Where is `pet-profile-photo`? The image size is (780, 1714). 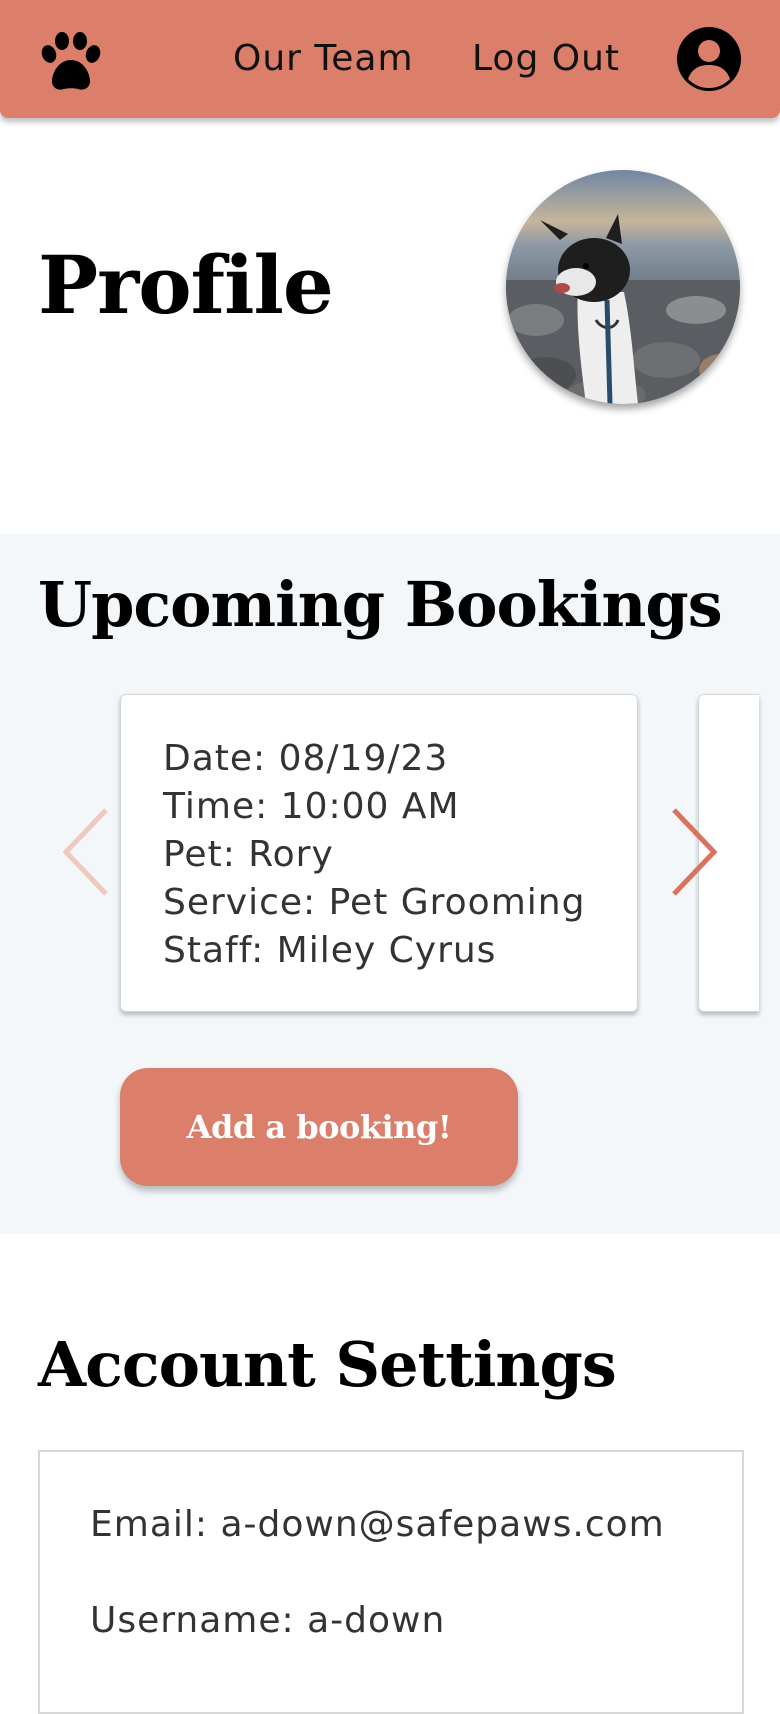
pet-profile-photo is located at coordinates (623, 287).